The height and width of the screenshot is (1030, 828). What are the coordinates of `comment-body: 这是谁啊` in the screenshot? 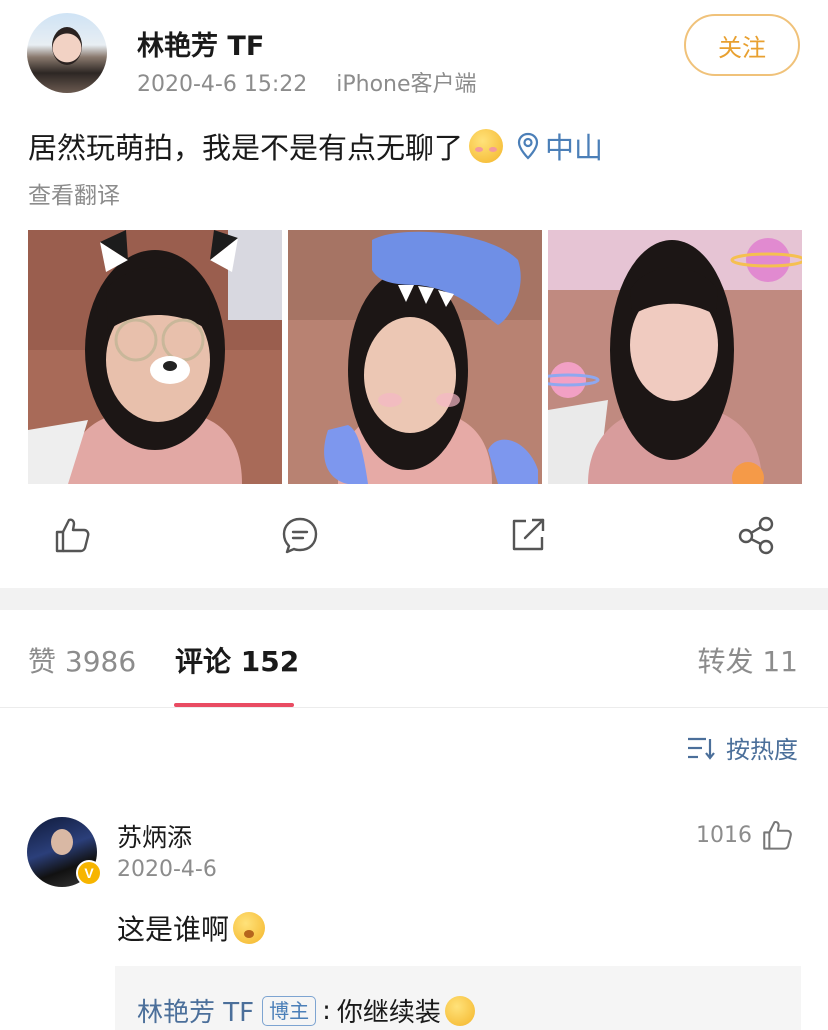 It's located at (173, 929).